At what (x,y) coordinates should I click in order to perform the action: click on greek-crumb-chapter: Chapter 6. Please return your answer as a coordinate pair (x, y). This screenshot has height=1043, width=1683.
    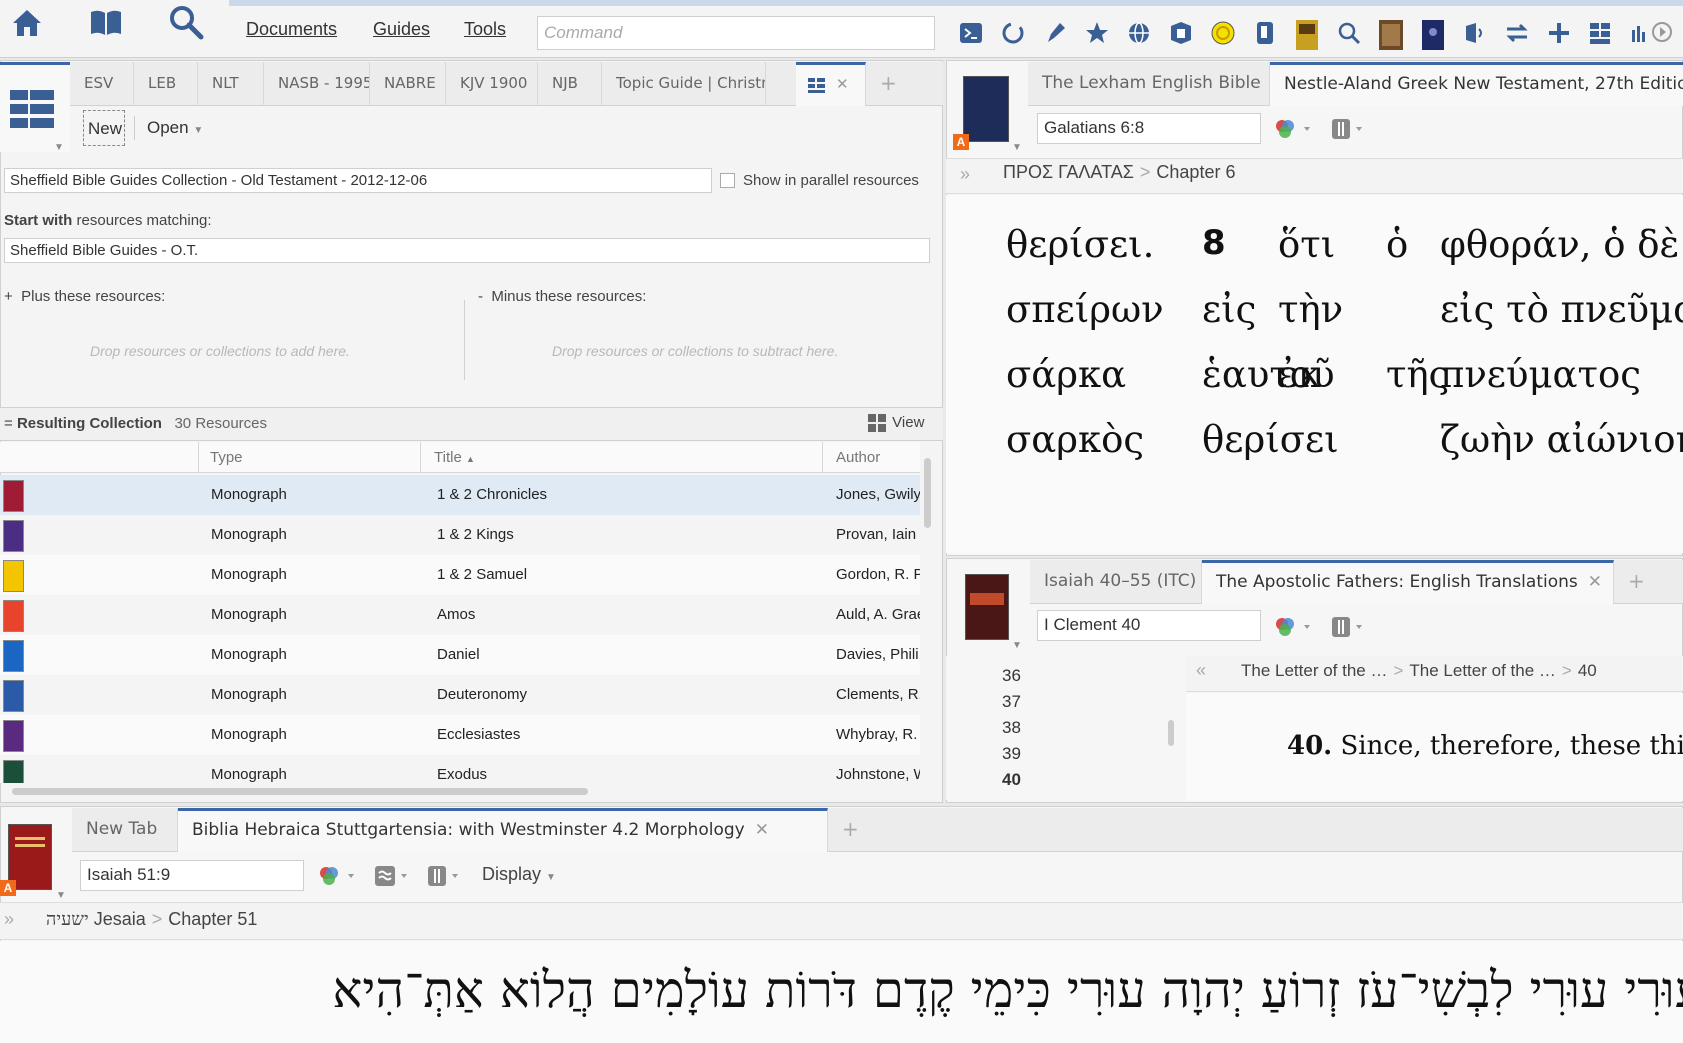
    Looking at the image, I should click on (1195, 172).